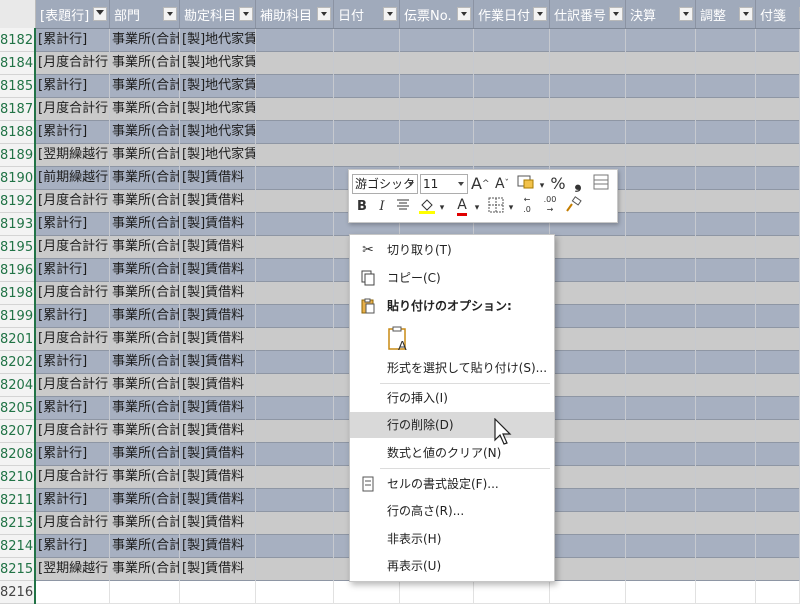 This screenshot has height=604, width=800. Describe the element at coordinates (496, 207) in the screenshot. I see `borders-button` at that location.